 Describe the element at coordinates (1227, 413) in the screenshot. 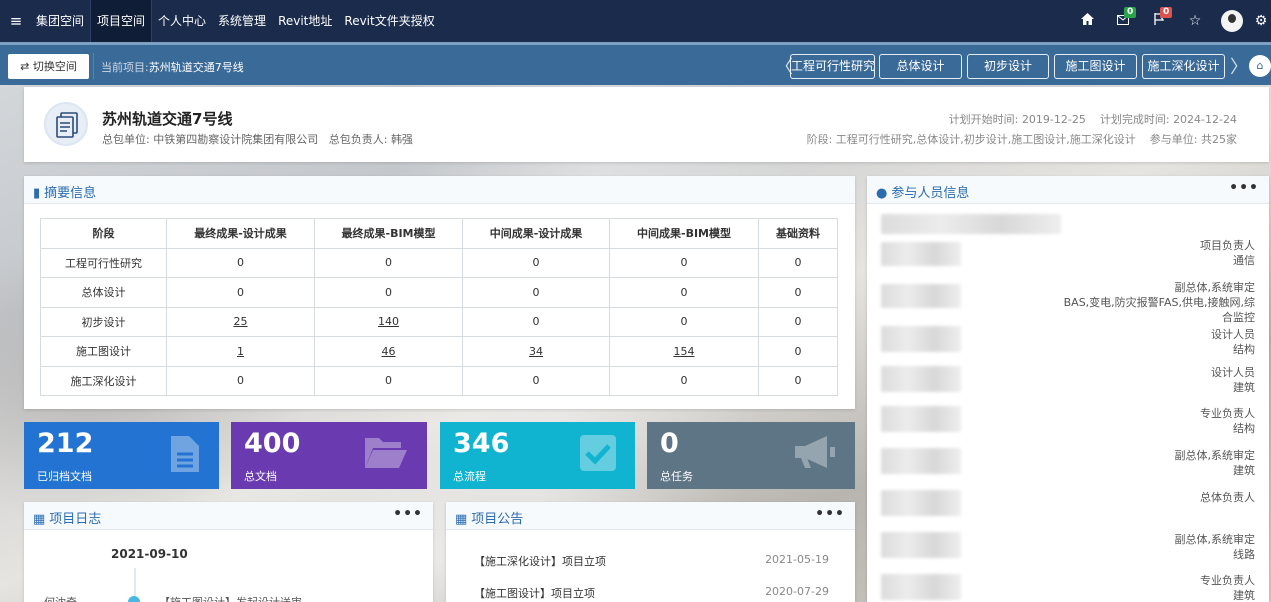

I see `role-text: 专业负责人` at that location.